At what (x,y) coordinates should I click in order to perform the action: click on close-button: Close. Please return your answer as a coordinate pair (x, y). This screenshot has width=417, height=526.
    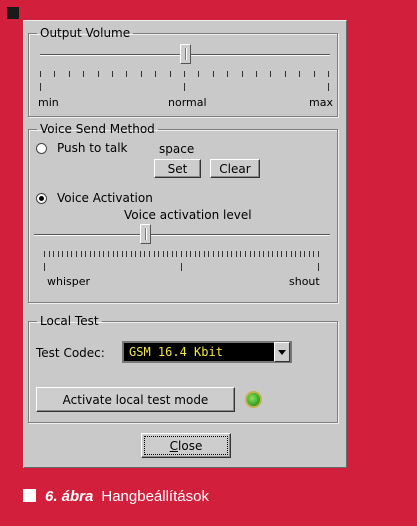
    Looking at the image, I should click on (186, 445).